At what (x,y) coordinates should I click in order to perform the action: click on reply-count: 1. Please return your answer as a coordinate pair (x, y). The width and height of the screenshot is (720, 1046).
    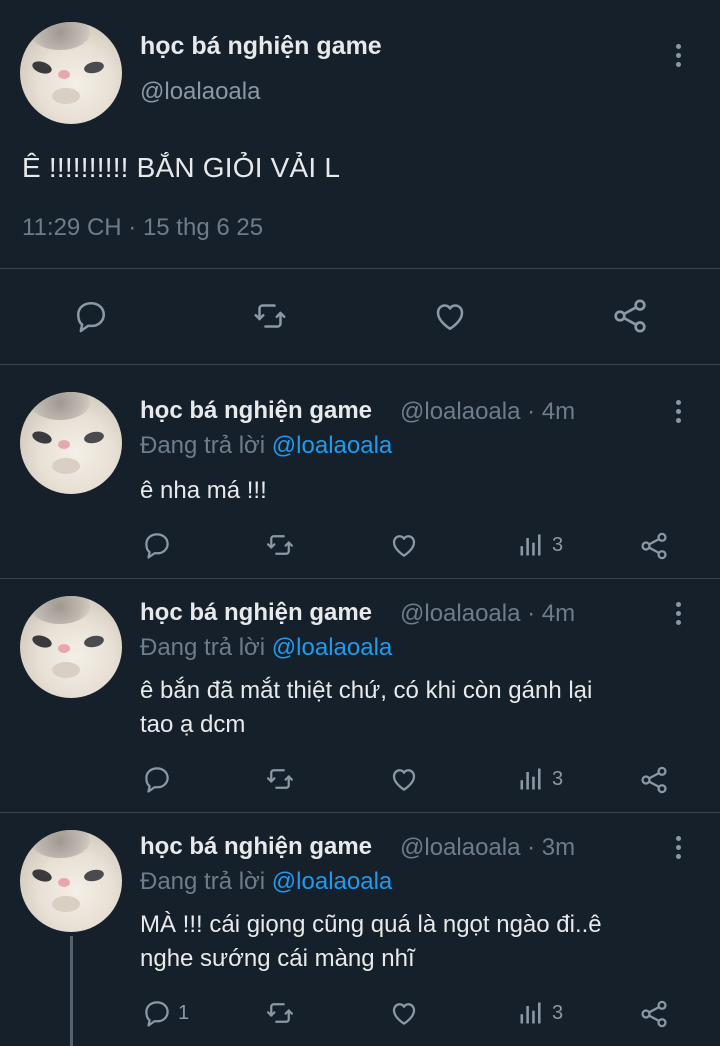
    Looking at the image, I should click on (184, 1012).